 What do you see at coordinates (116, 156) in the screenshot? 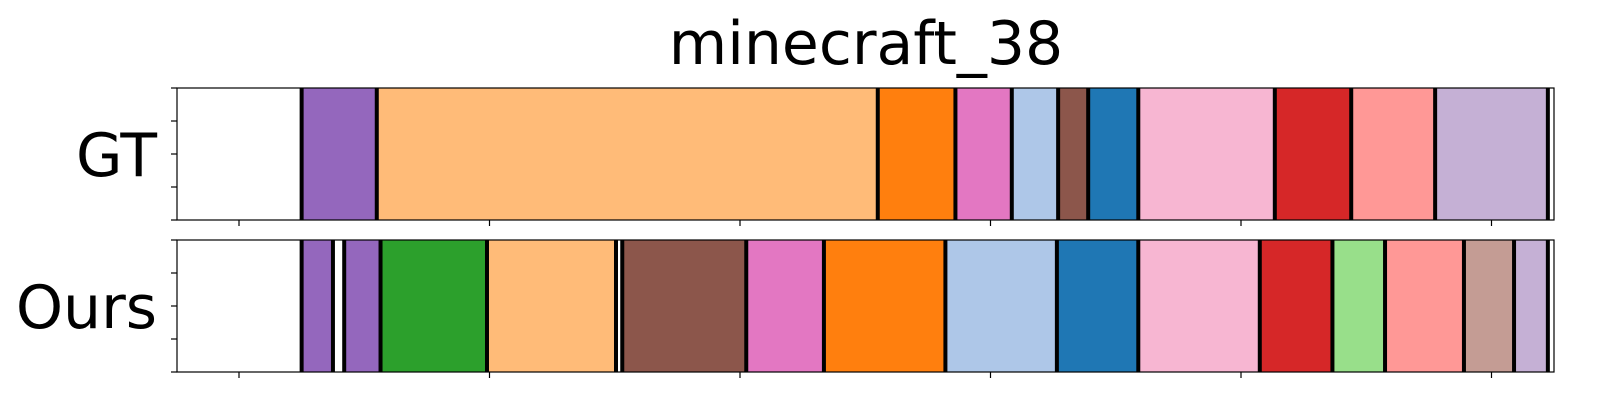
I see `row-label-gt: GT` at bounding box center [116, 156].